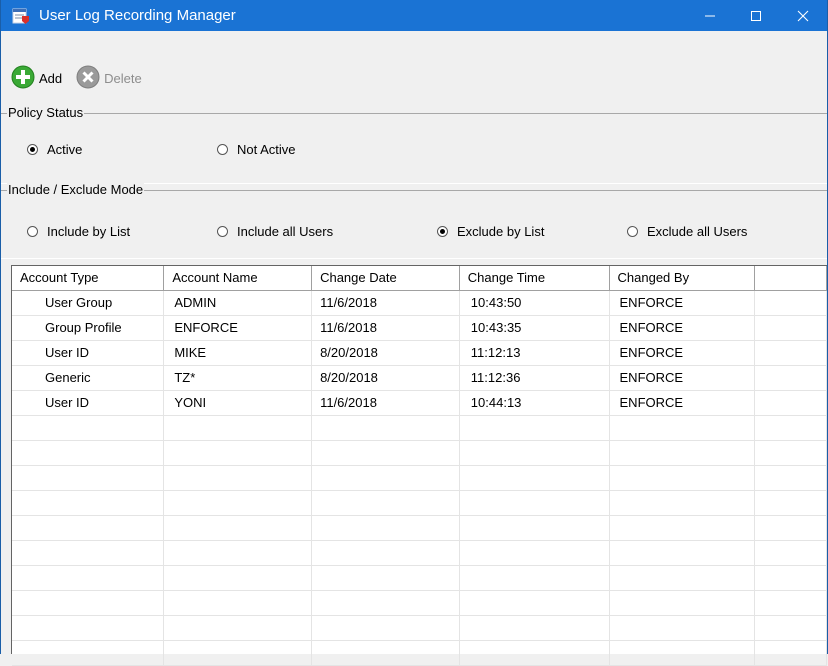  Describe the element at coordinates (419, 378) in the screenshot. I see `table-row: Generic TZ* 8/20/2018 11:12:36 ENFORCE` at that location.